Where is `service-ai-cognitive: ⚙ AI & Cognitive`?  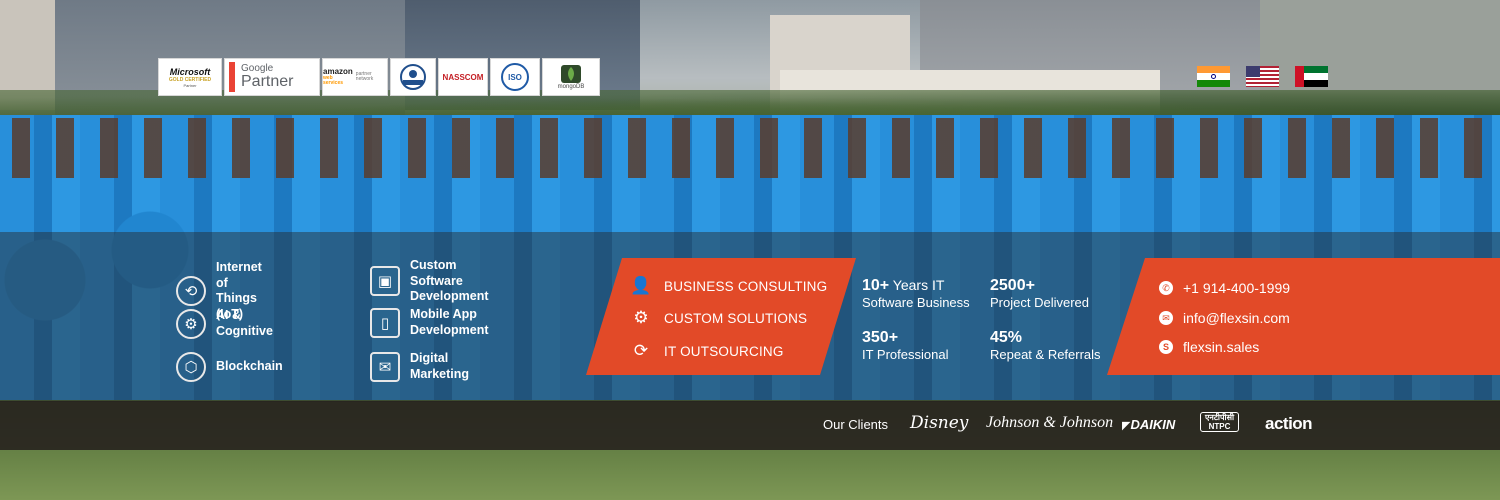 service-ai-cognitive: ⚙ AI & Cognitive is located at coordinates (224, 323).